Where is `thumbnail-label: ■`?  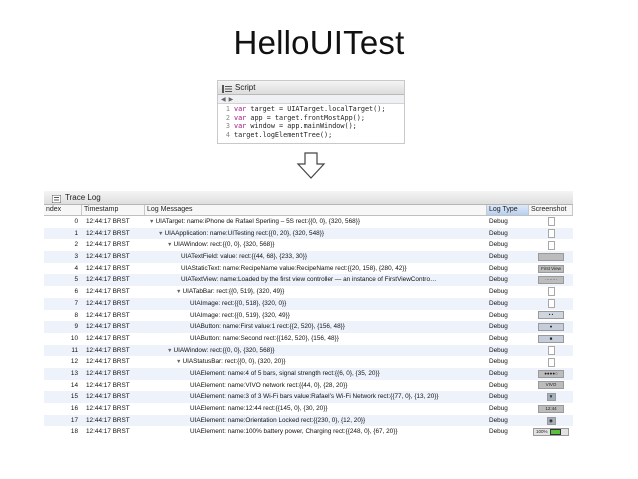 thumbnail-label: ■ is located at coordinates (551, 338).